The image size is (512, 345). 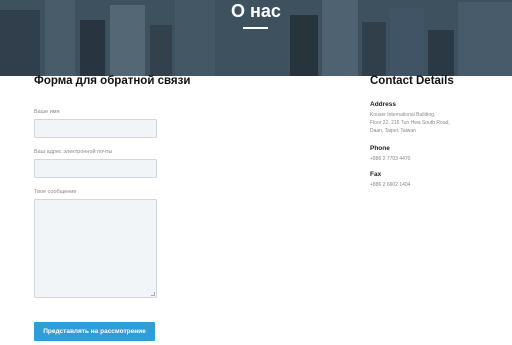 What do you see at coordinates (376, 174) in the screenshot?
I see `fax-heading: Fax` at bounding box center [376, 174].